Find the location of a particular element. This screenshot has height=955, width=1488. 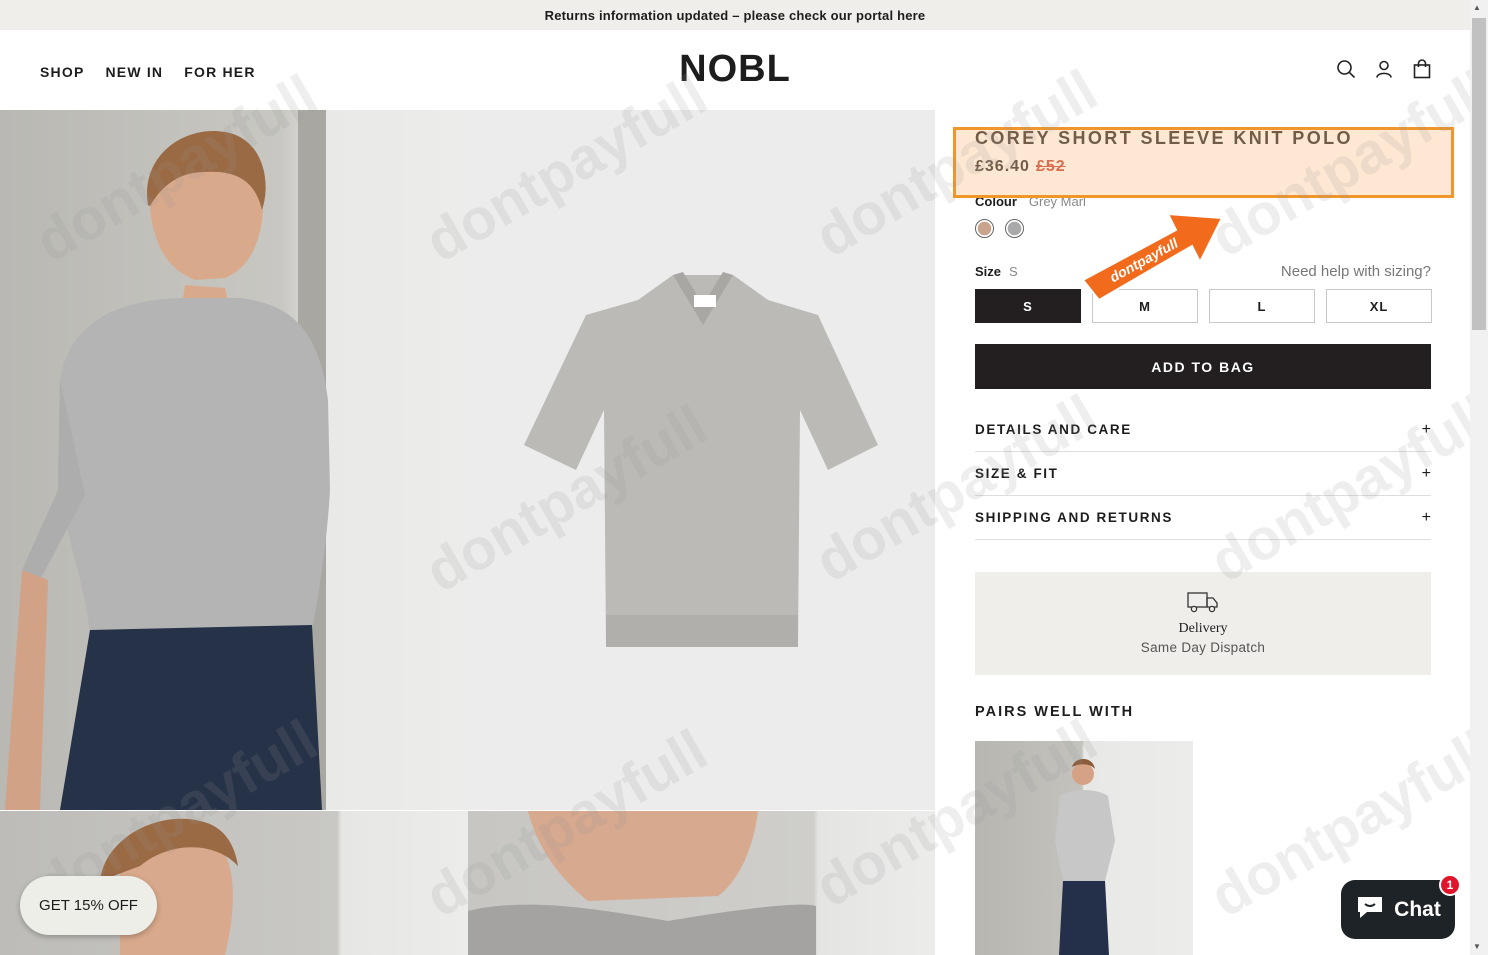

accordion-size-fit: SIZE & FIT + is located at coordinates (1203, 474).